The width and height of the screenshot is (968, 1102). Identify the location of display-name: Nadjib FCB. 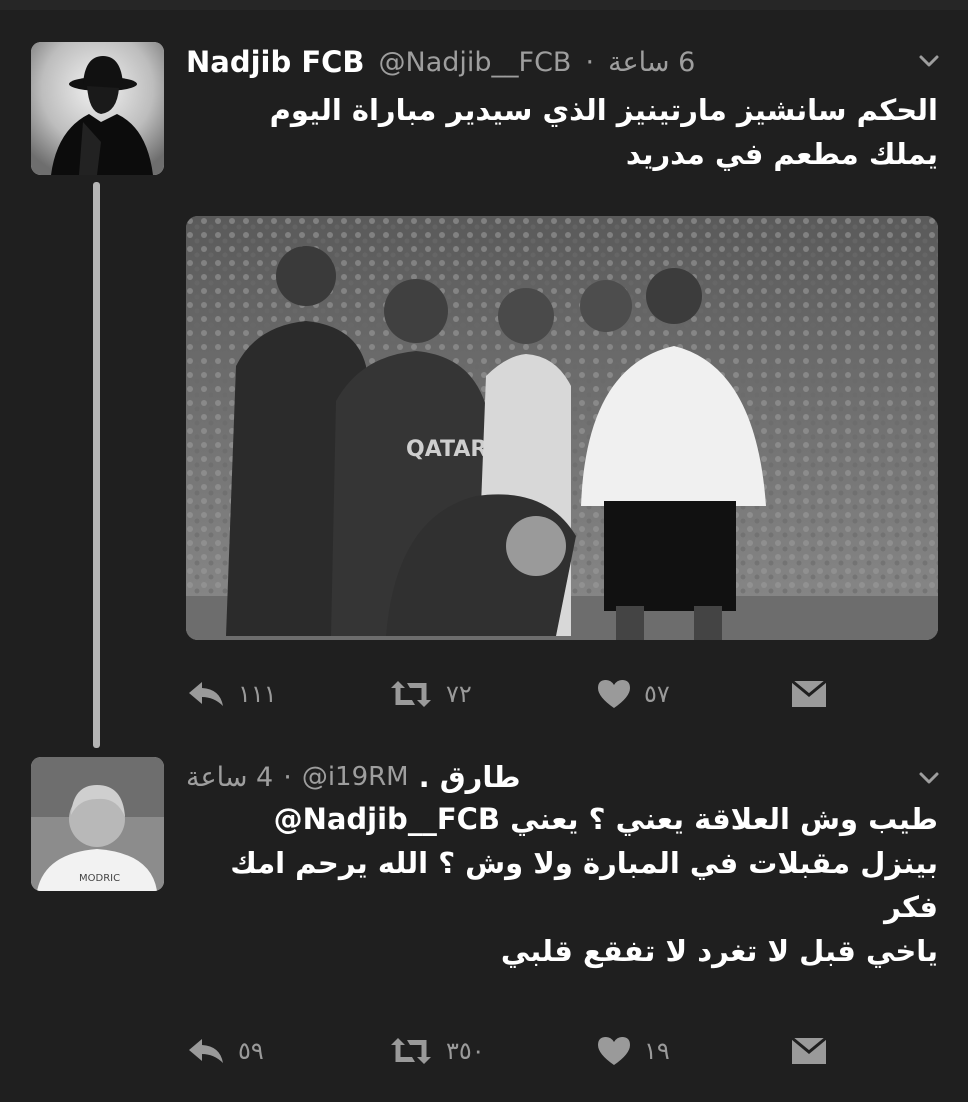
(275, 62).